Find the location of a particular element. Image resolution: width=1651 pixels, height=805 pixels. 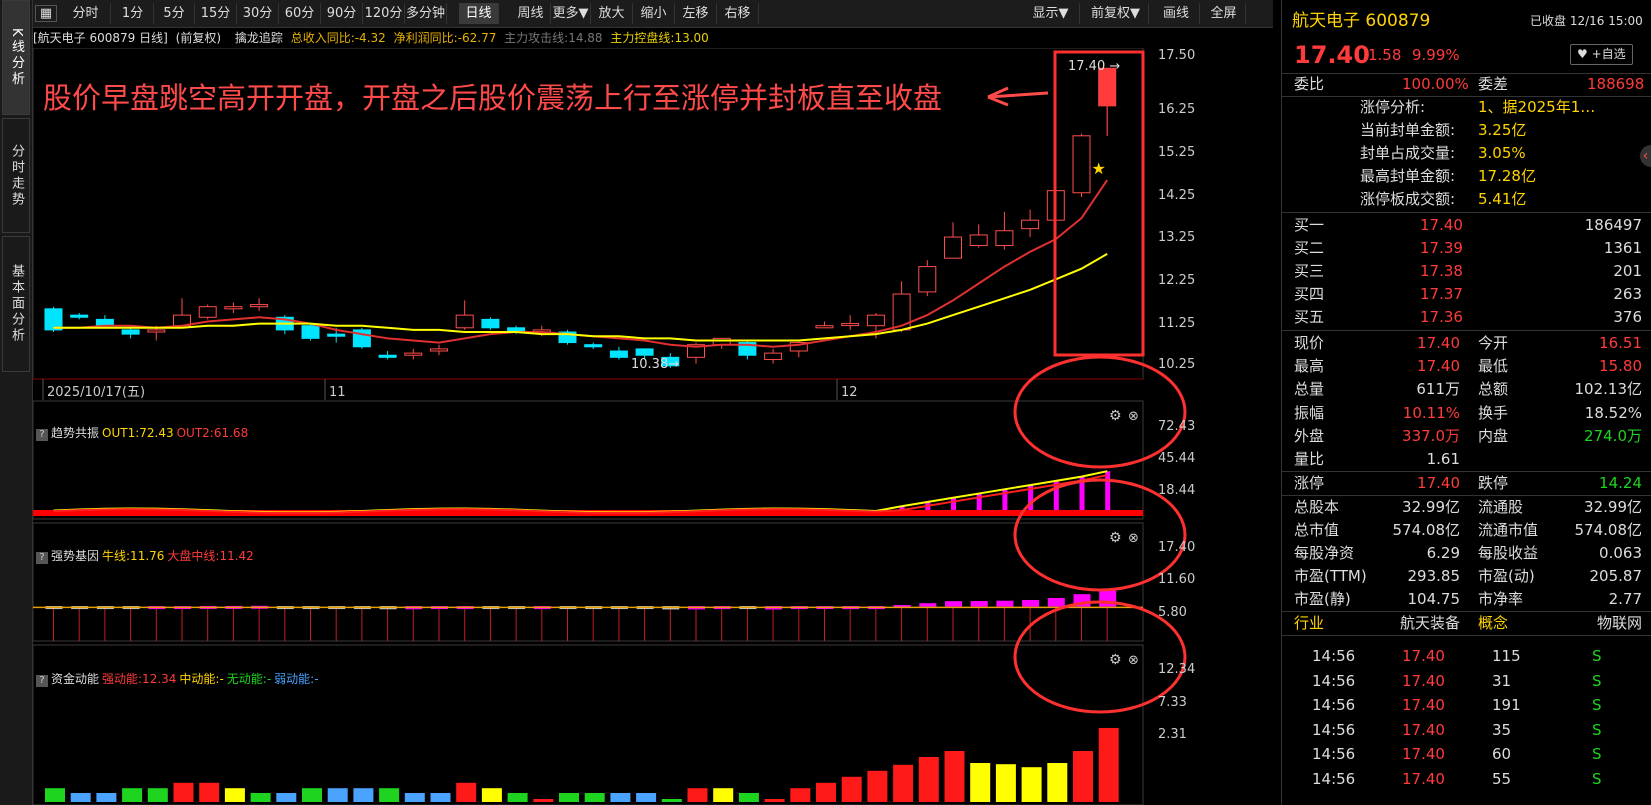

toolbar-button-9: 日线 is located at coordinates (479, 13).